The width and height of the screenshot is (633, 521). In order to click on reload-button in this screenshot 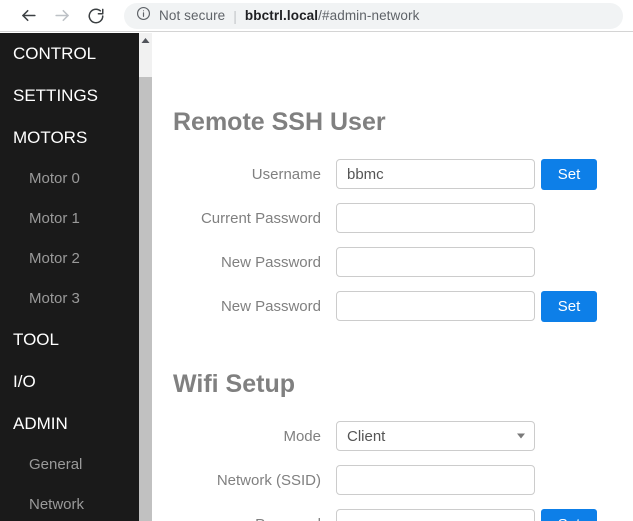, I will do `click(96, 16)`.